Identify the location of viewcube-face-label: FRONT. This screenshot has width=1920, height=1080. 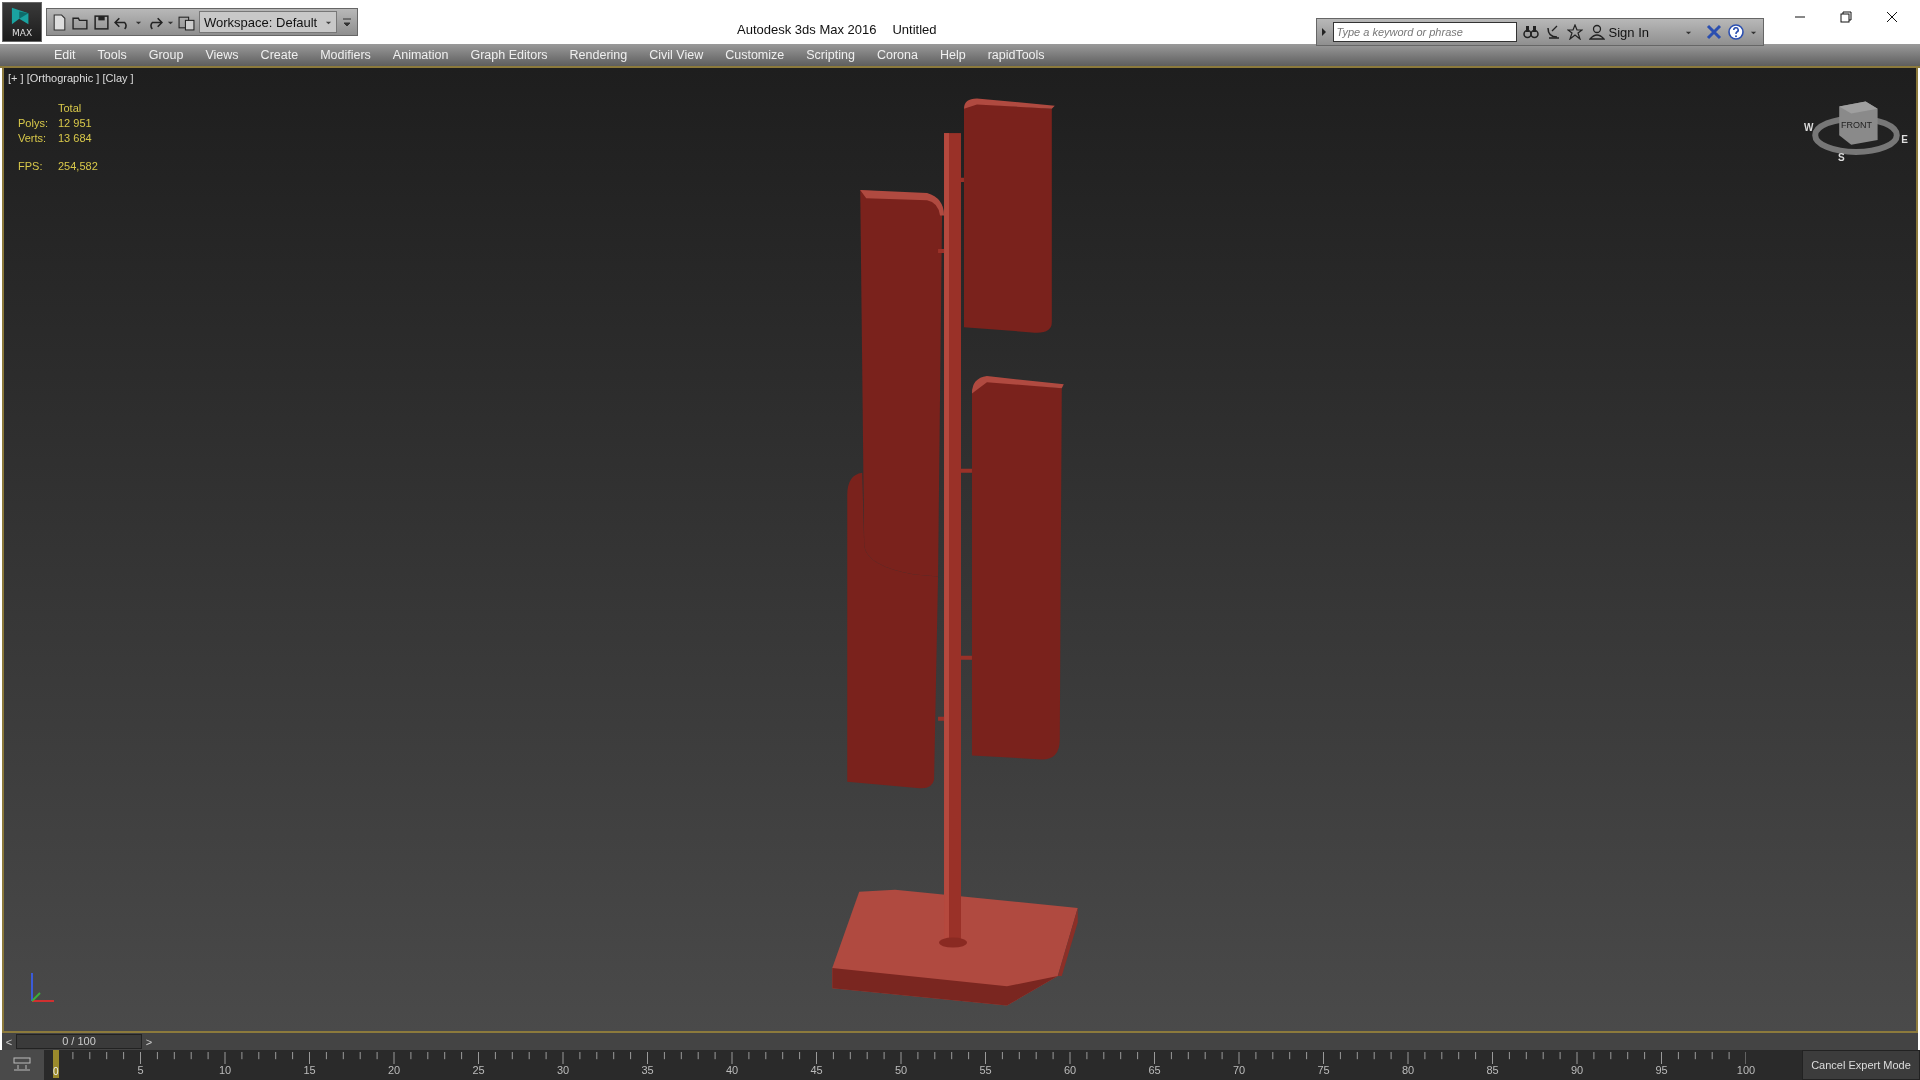
(1856, 125).